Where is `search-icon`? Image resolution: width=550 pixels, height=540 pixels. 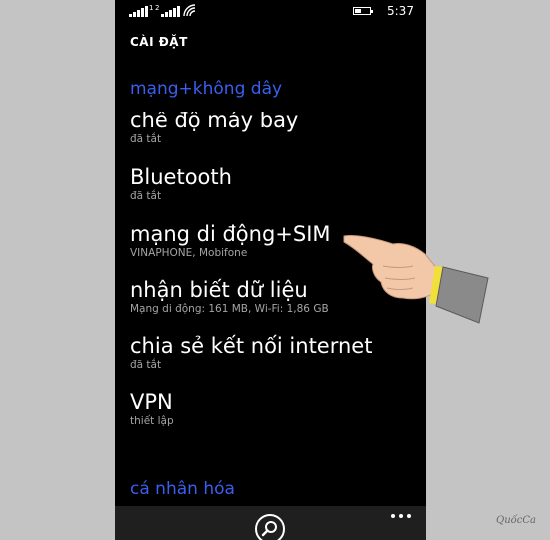
search-icon is located at coordinates (269, 529).